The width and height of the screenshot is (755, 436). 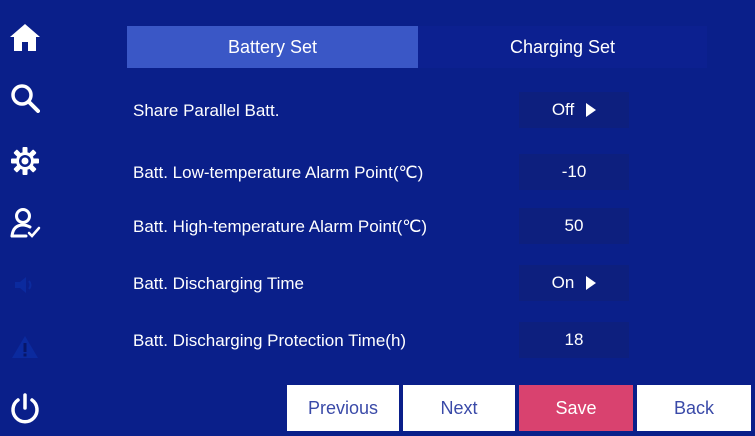 I want to click on discharging-protection-value: 18, so click(x=574, y=339).